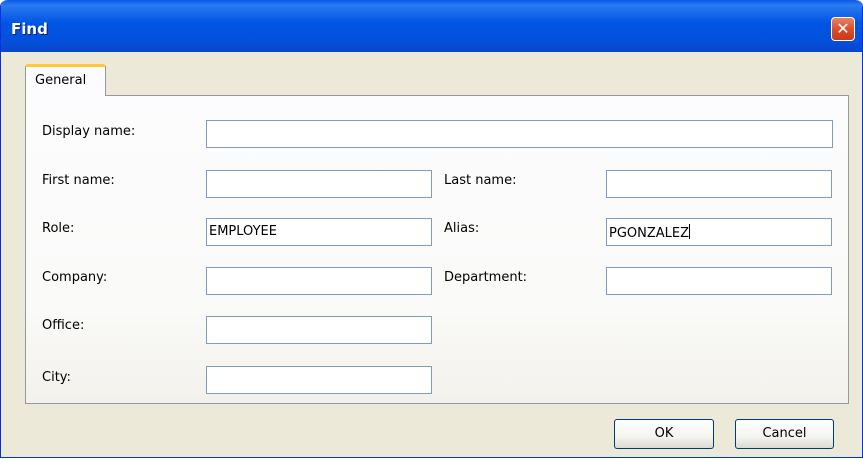 Image resolution: width=863 pixels, height=459 pixels. What do you see at coordinates (58, 228) in the screenshot?
I see `role-label: Role:` at bounding box center [58, 228].